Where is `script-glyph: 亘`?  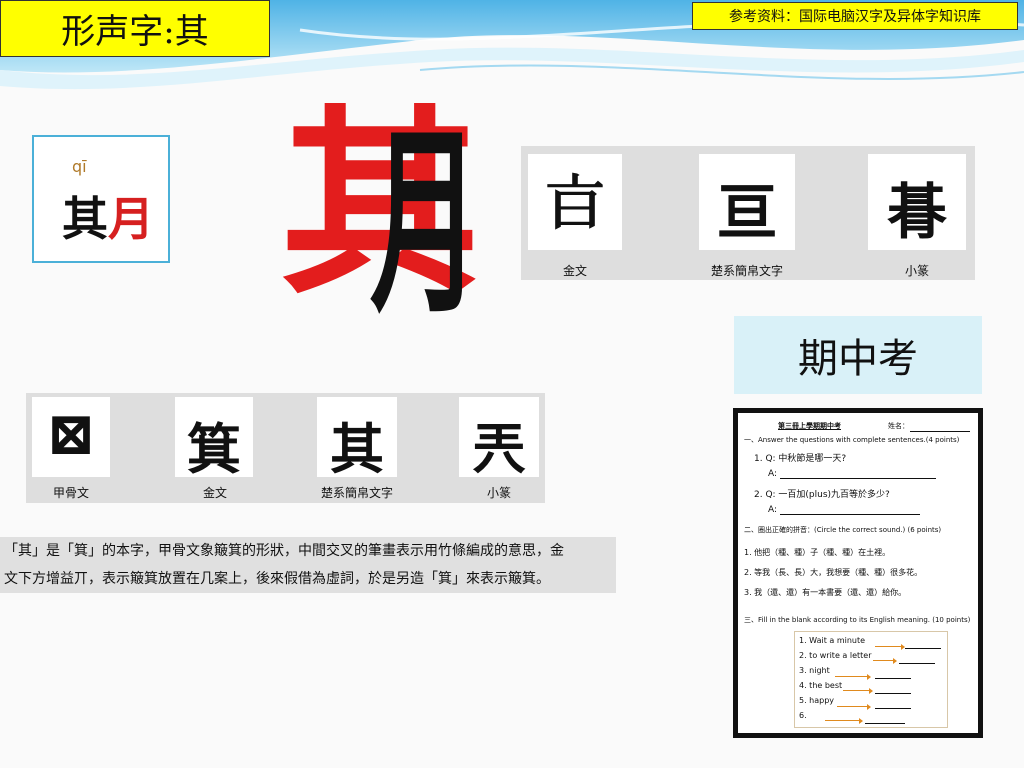 script-glyph: 亘 is located at coordinates (747, 213).